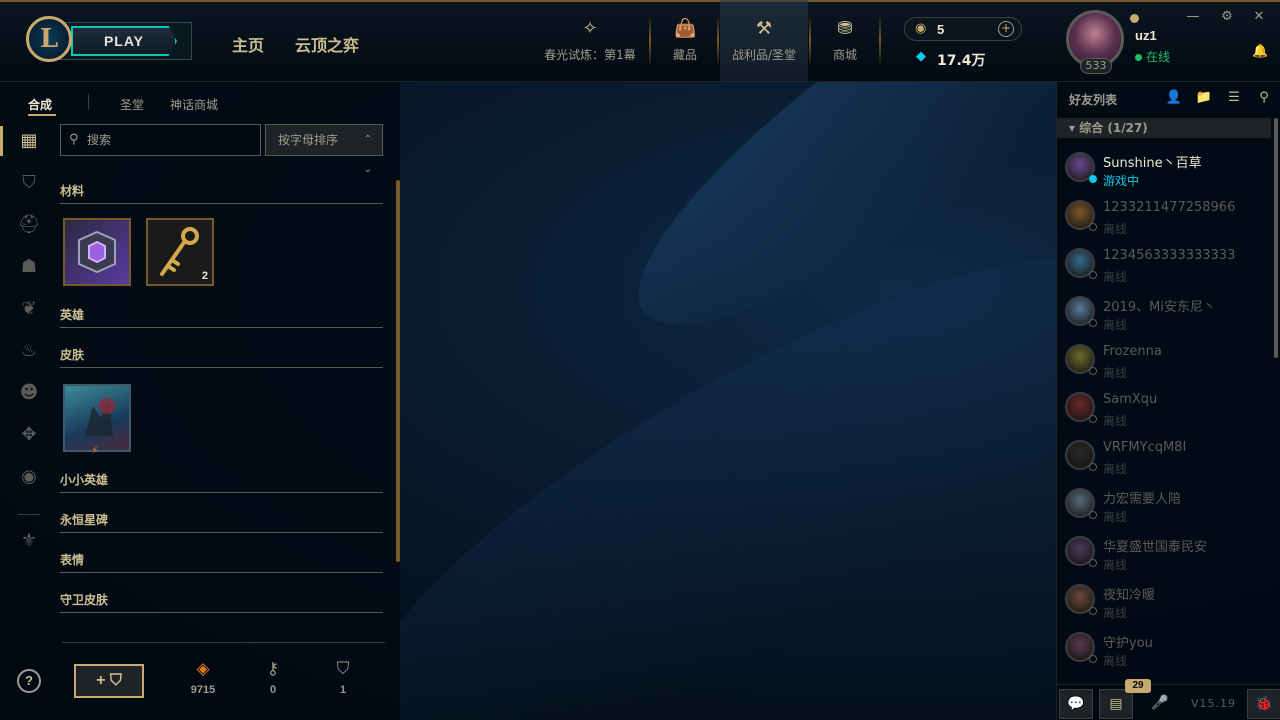 The image size is (1280, 720). Describe the element at coordinates (1263, 704) in the screenshot. I see `bug-report-icon: 🐞` at that location.